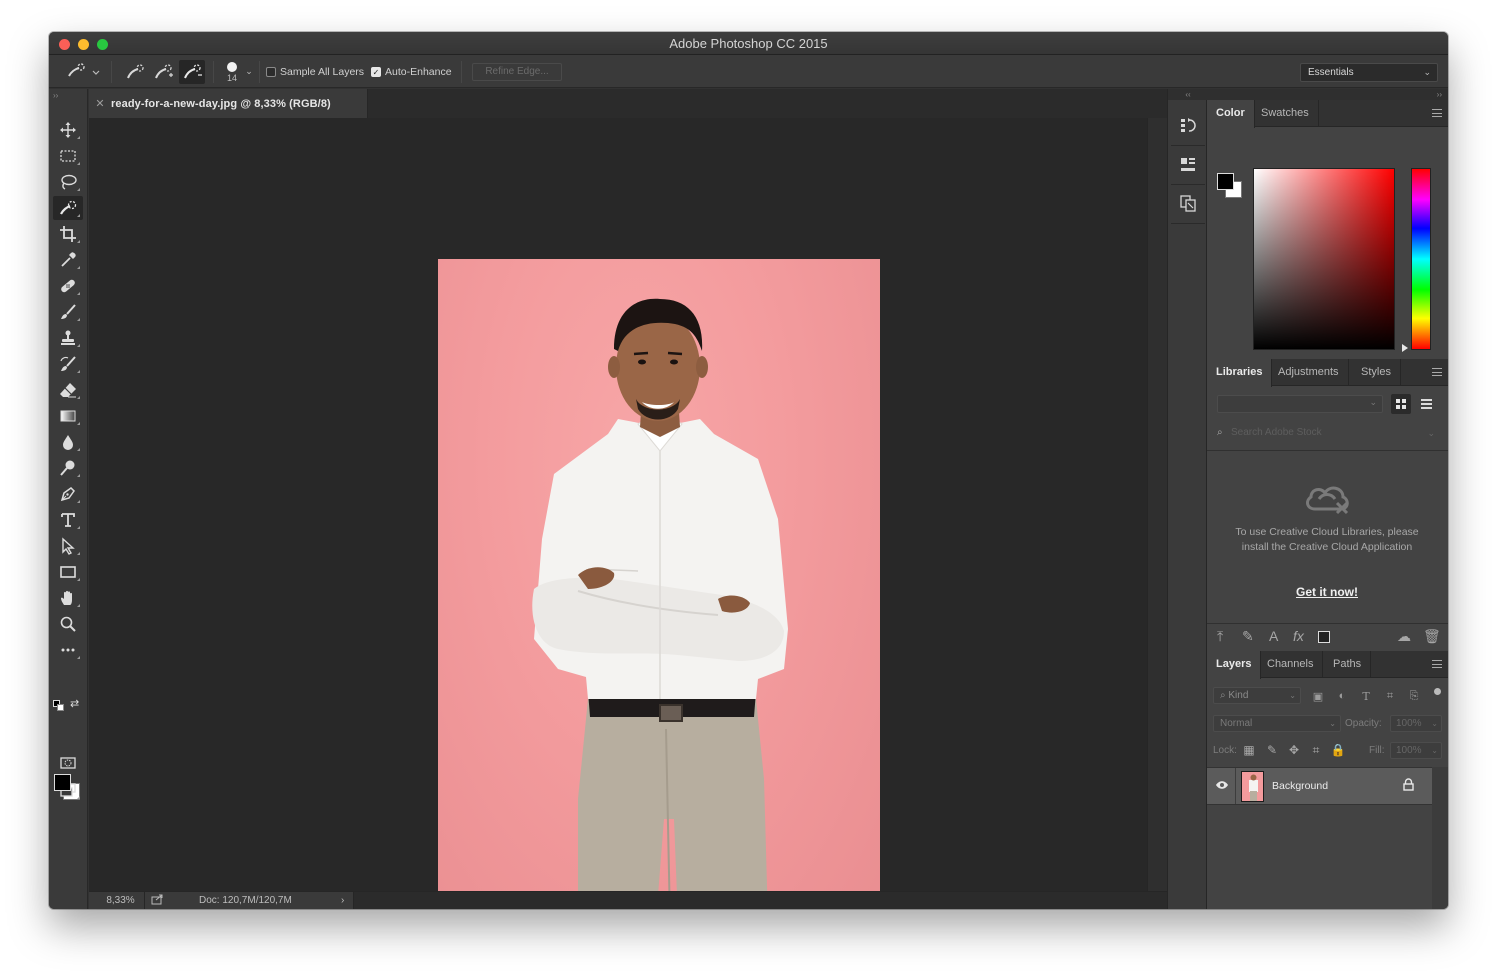 This screenshot has height=976, width=1496. What do you see at coordinates (74, 703) in the screenshot?
I see `swap-colors-icon: ⇄` at bounding box center [74, 703].